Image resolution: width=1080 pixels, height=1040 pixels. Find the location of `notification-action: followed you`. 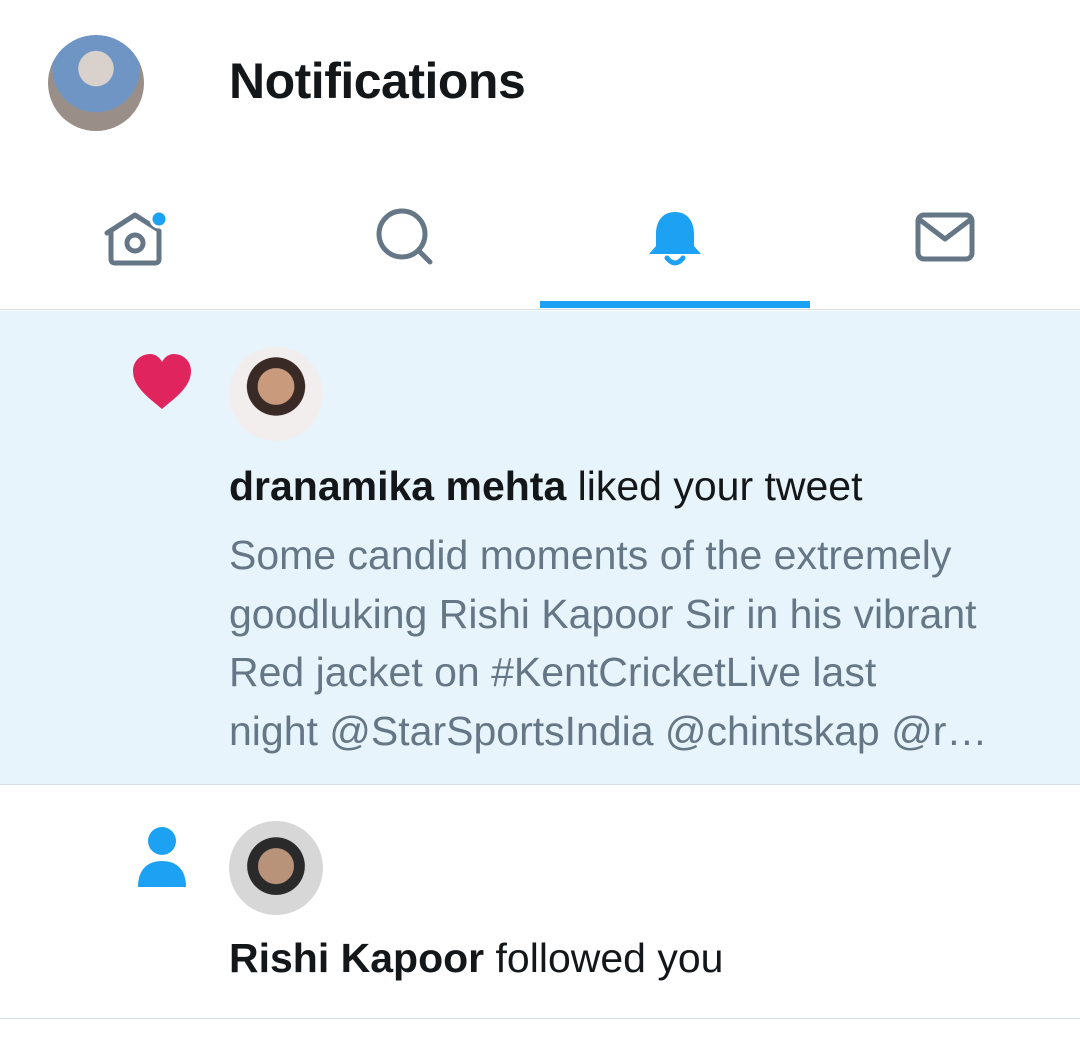

notification-action: followed you is located at coordinates (604, 958).